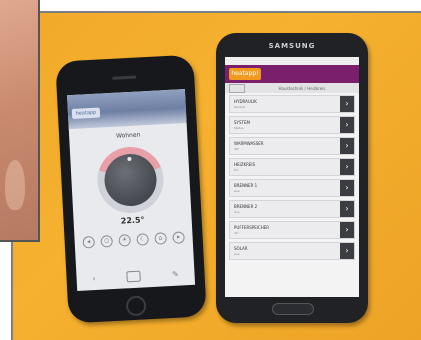  What do you see at coordinates (292, 230) in the screenshot?
I see `list-item: PUFFERSPEICHER 41° ›` at bounding box center [292, 230].